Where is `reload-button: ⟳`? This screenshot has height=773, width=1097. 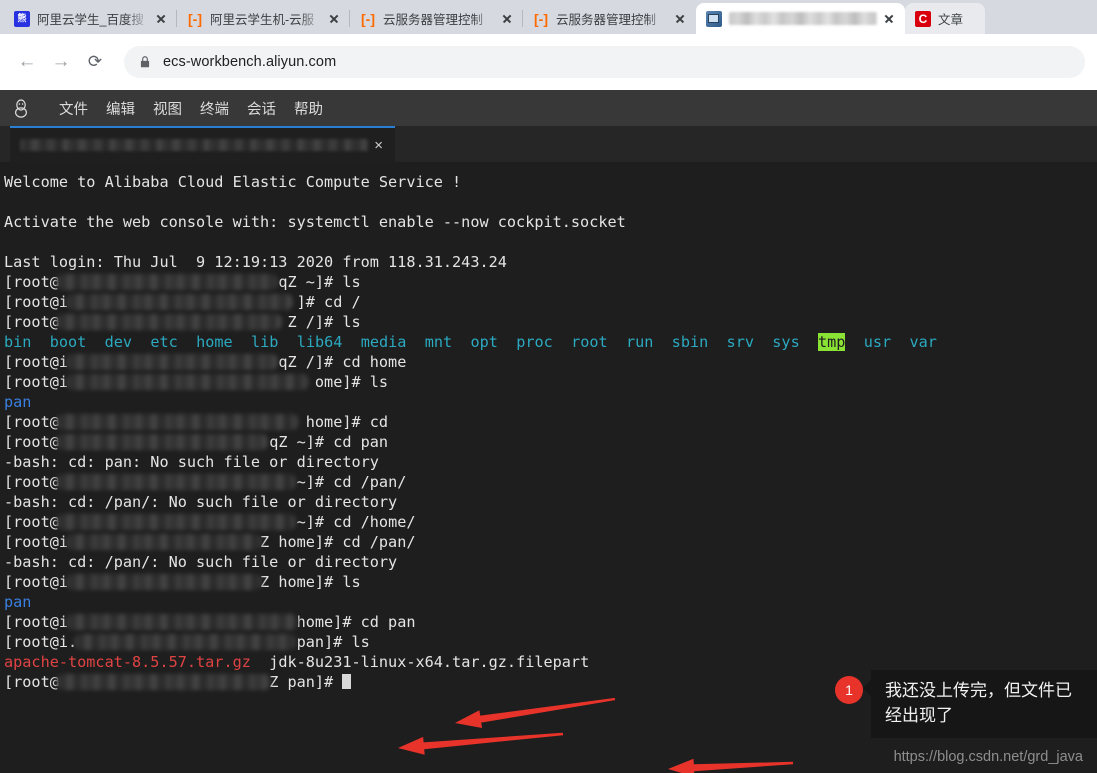 reload-button: ⟳ is located at coordinates (95, 62).